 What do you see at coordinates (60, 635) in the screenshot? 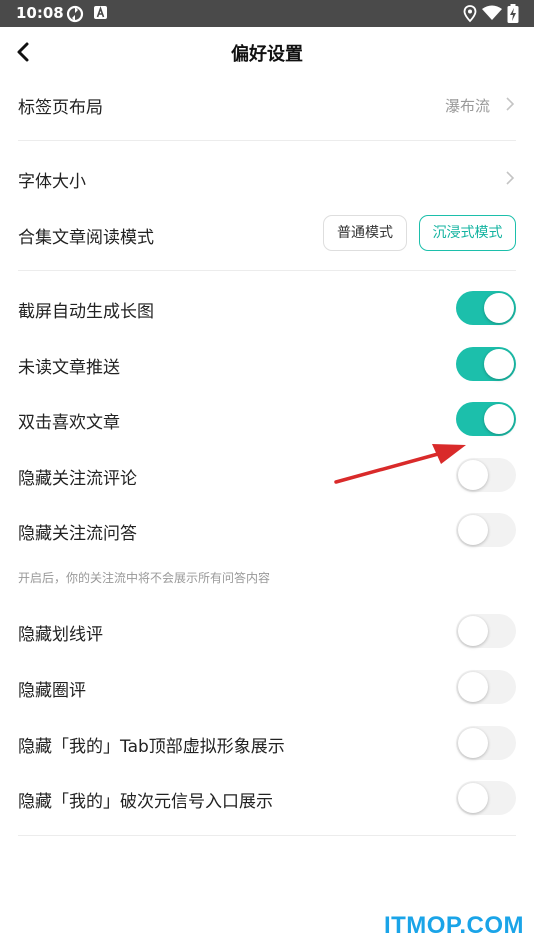
I see `hide-underline-label: 隐藏划线评` at bounding box center [60, 635].